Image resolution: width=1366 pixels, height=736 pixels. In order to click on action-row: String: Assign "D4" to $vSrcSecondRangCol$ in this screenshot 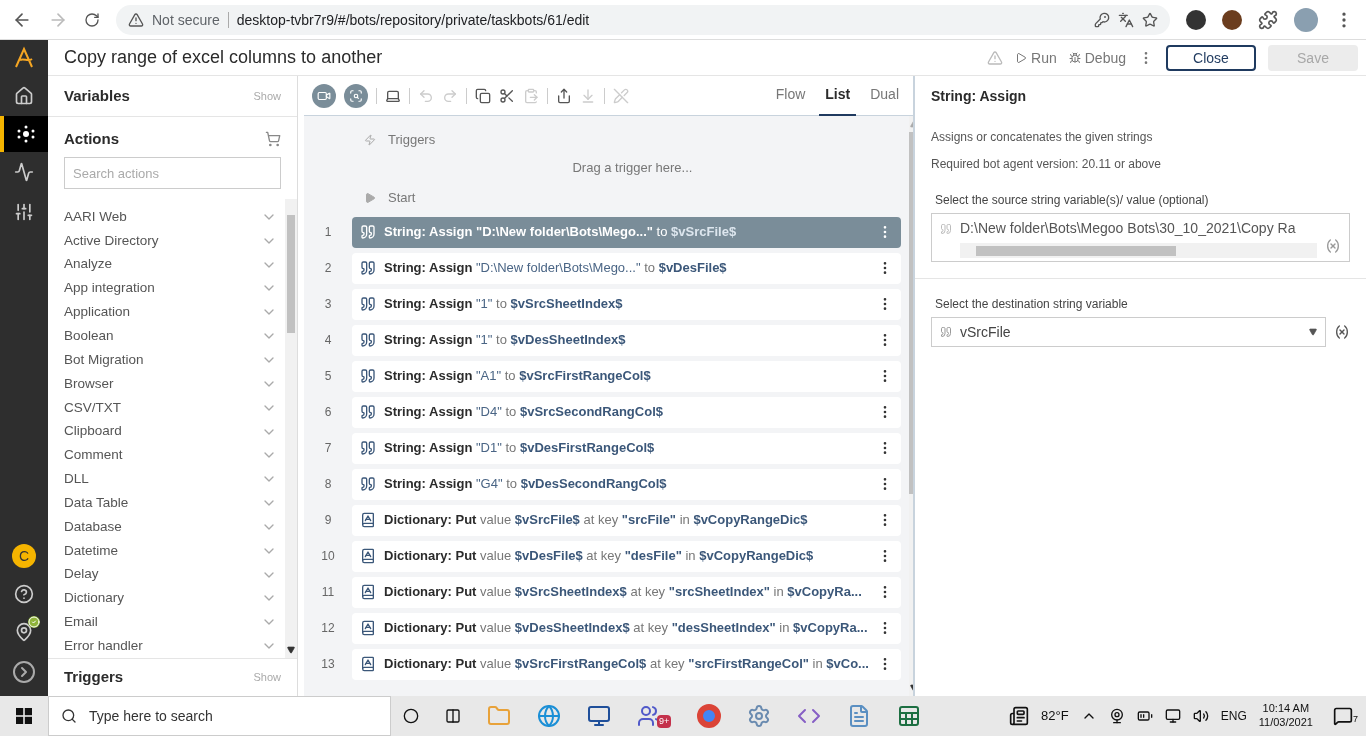, I will do `click(626, 412)`.